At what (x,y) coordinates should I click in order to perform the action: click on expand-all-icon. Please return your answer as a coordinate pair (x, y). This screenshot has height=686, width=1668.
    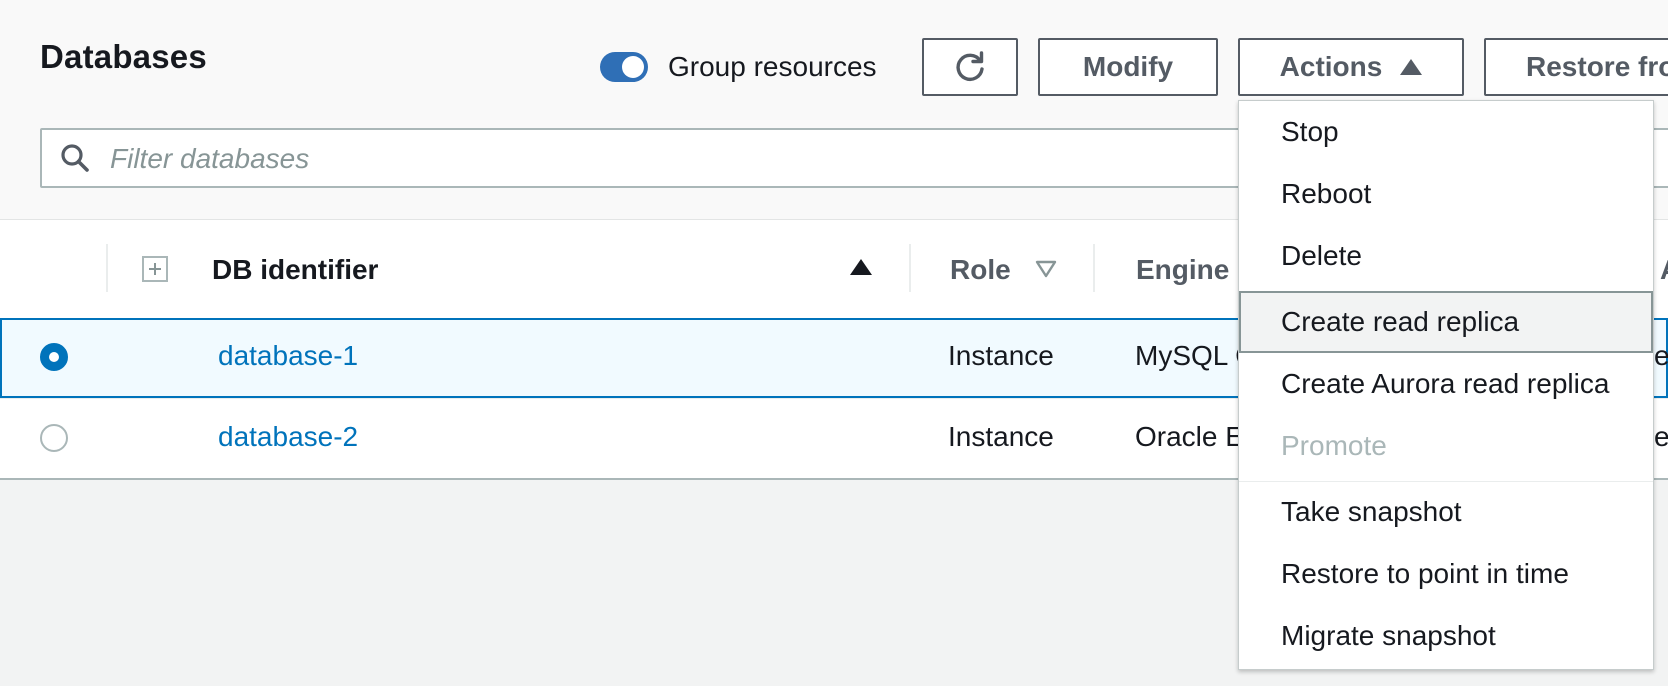
    Looking at the image, I should click on (155, 269).